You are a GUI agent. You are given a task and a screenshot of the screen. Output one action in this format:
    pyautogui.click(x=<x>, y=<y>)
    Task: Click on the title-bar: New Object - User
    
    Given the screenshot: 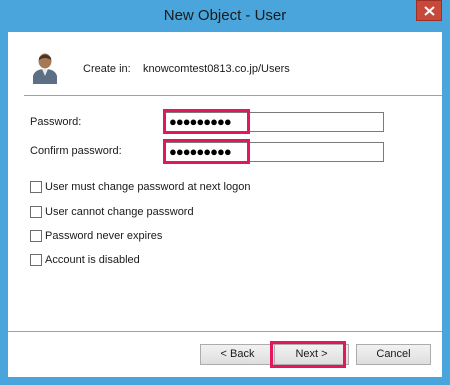 What is the action you would take?
    pyautogui.click(x=225, y=16)
    